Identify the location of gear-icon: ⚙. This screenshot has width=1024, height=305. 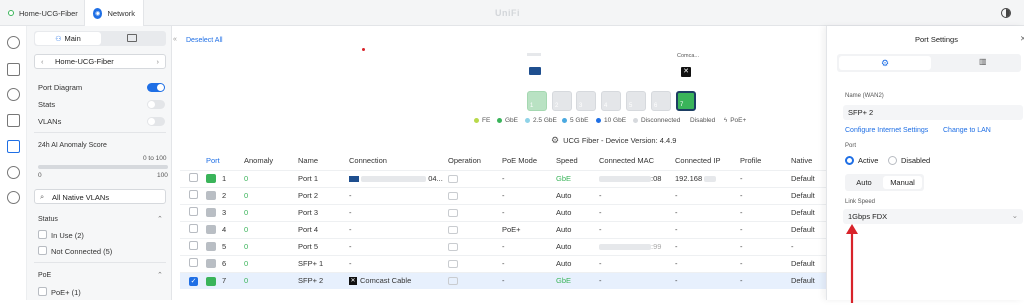
(555, 140).